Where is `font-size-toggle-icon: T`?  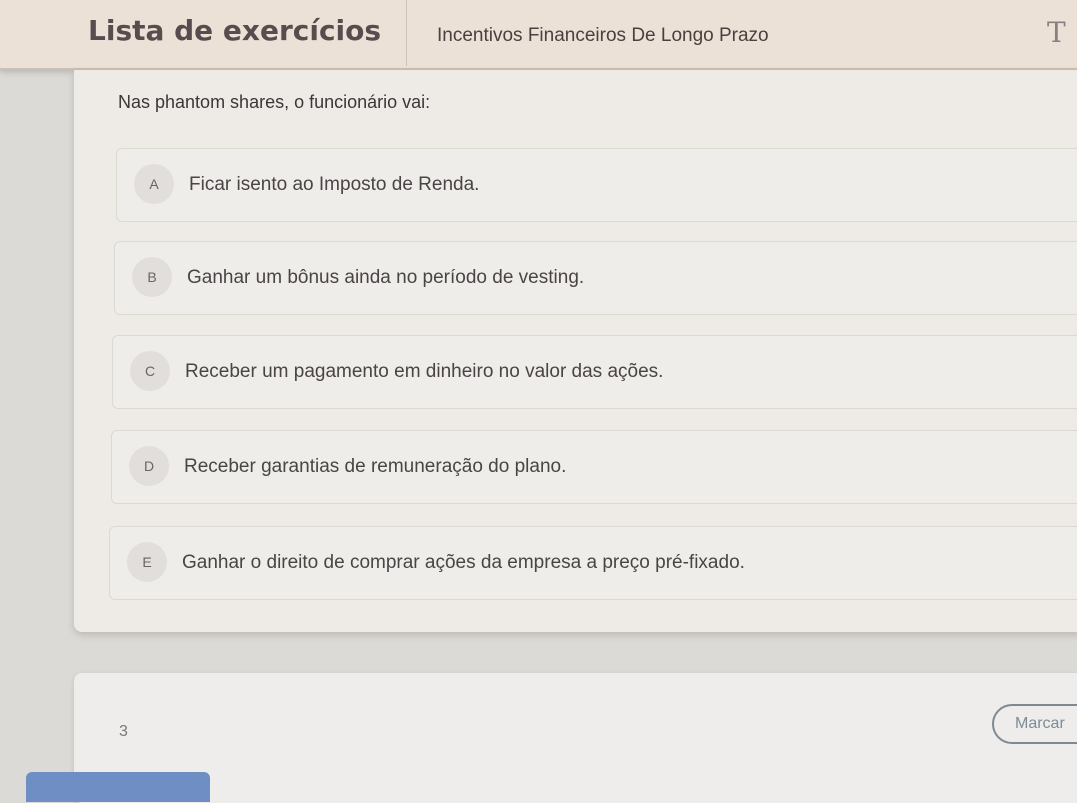
font-size-toggle-icon: T is located at coordinates (1056, 32).